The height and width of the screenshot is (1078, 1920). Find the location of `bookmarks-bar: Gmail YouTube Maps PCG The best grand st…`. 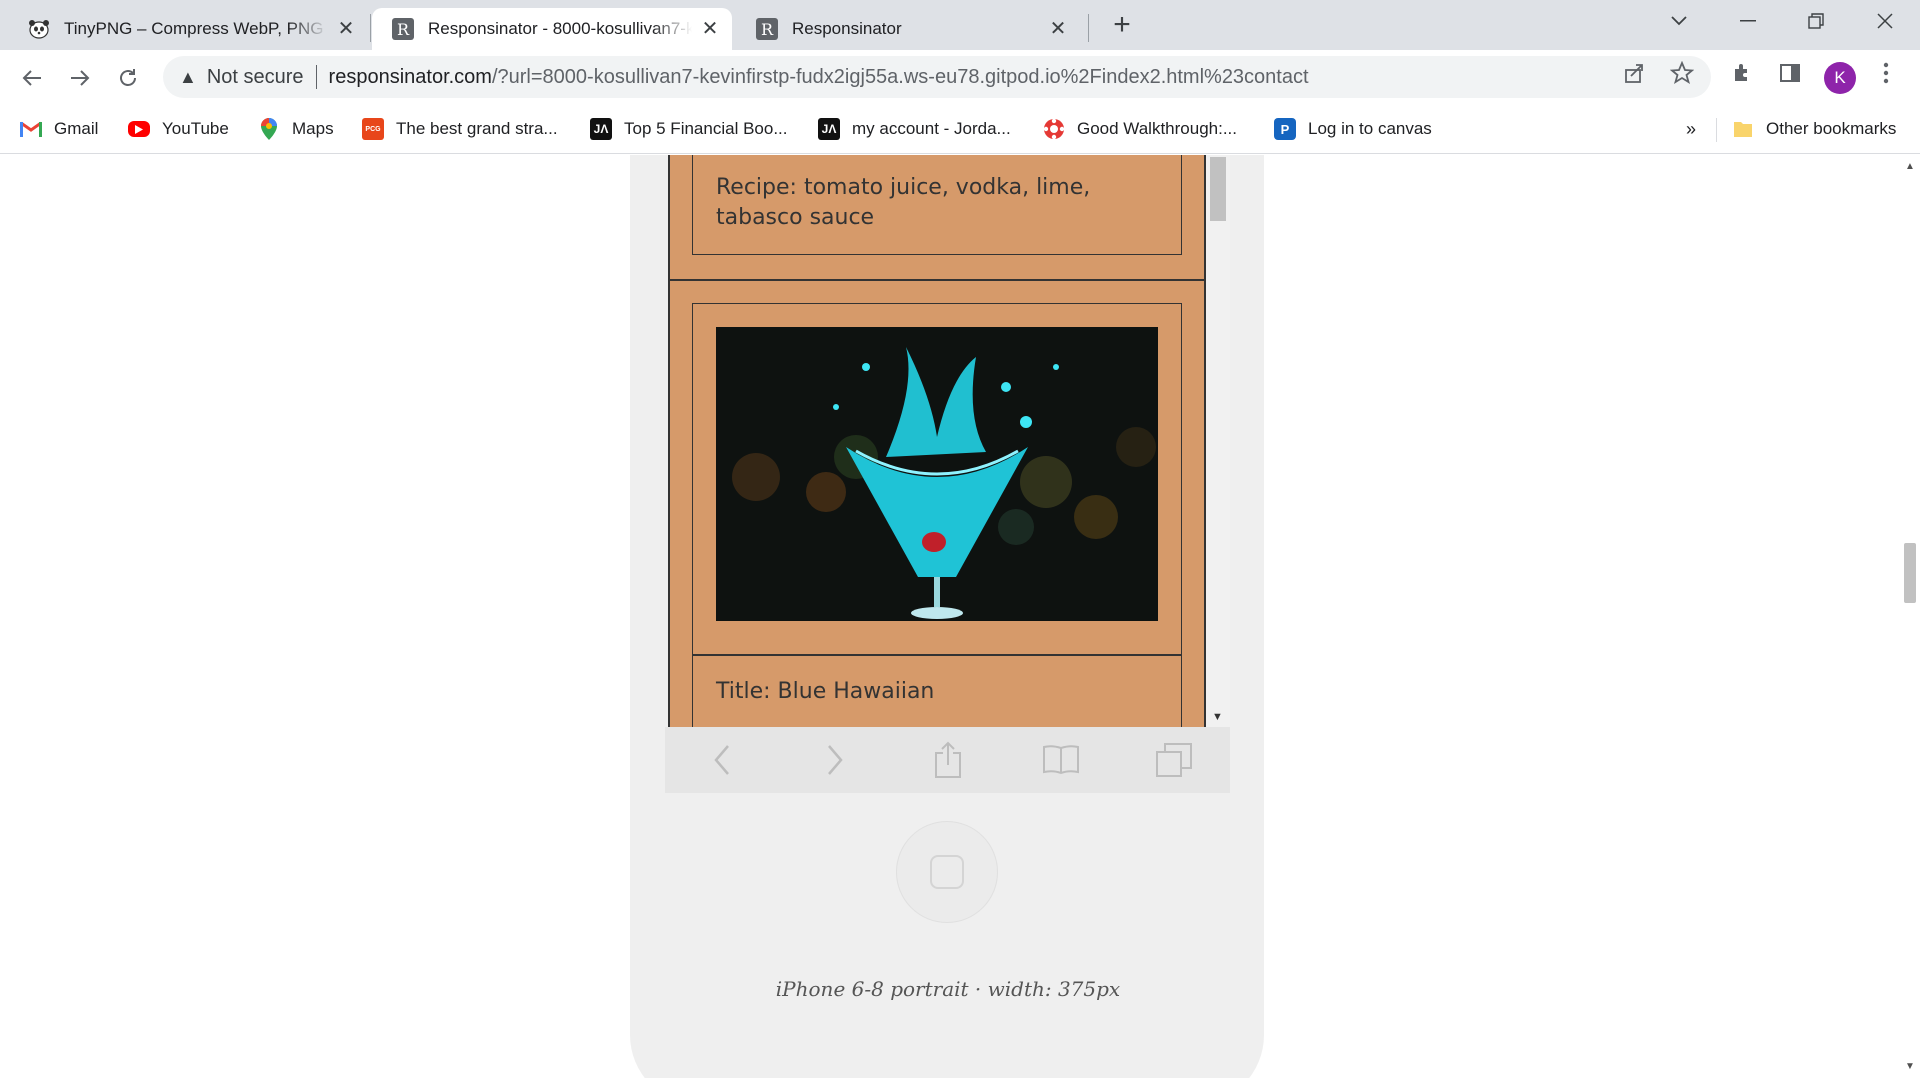

bookmarks-bar: Gmail YouTube Maps PCG The best grand st… is located at coordinates (960, 130).